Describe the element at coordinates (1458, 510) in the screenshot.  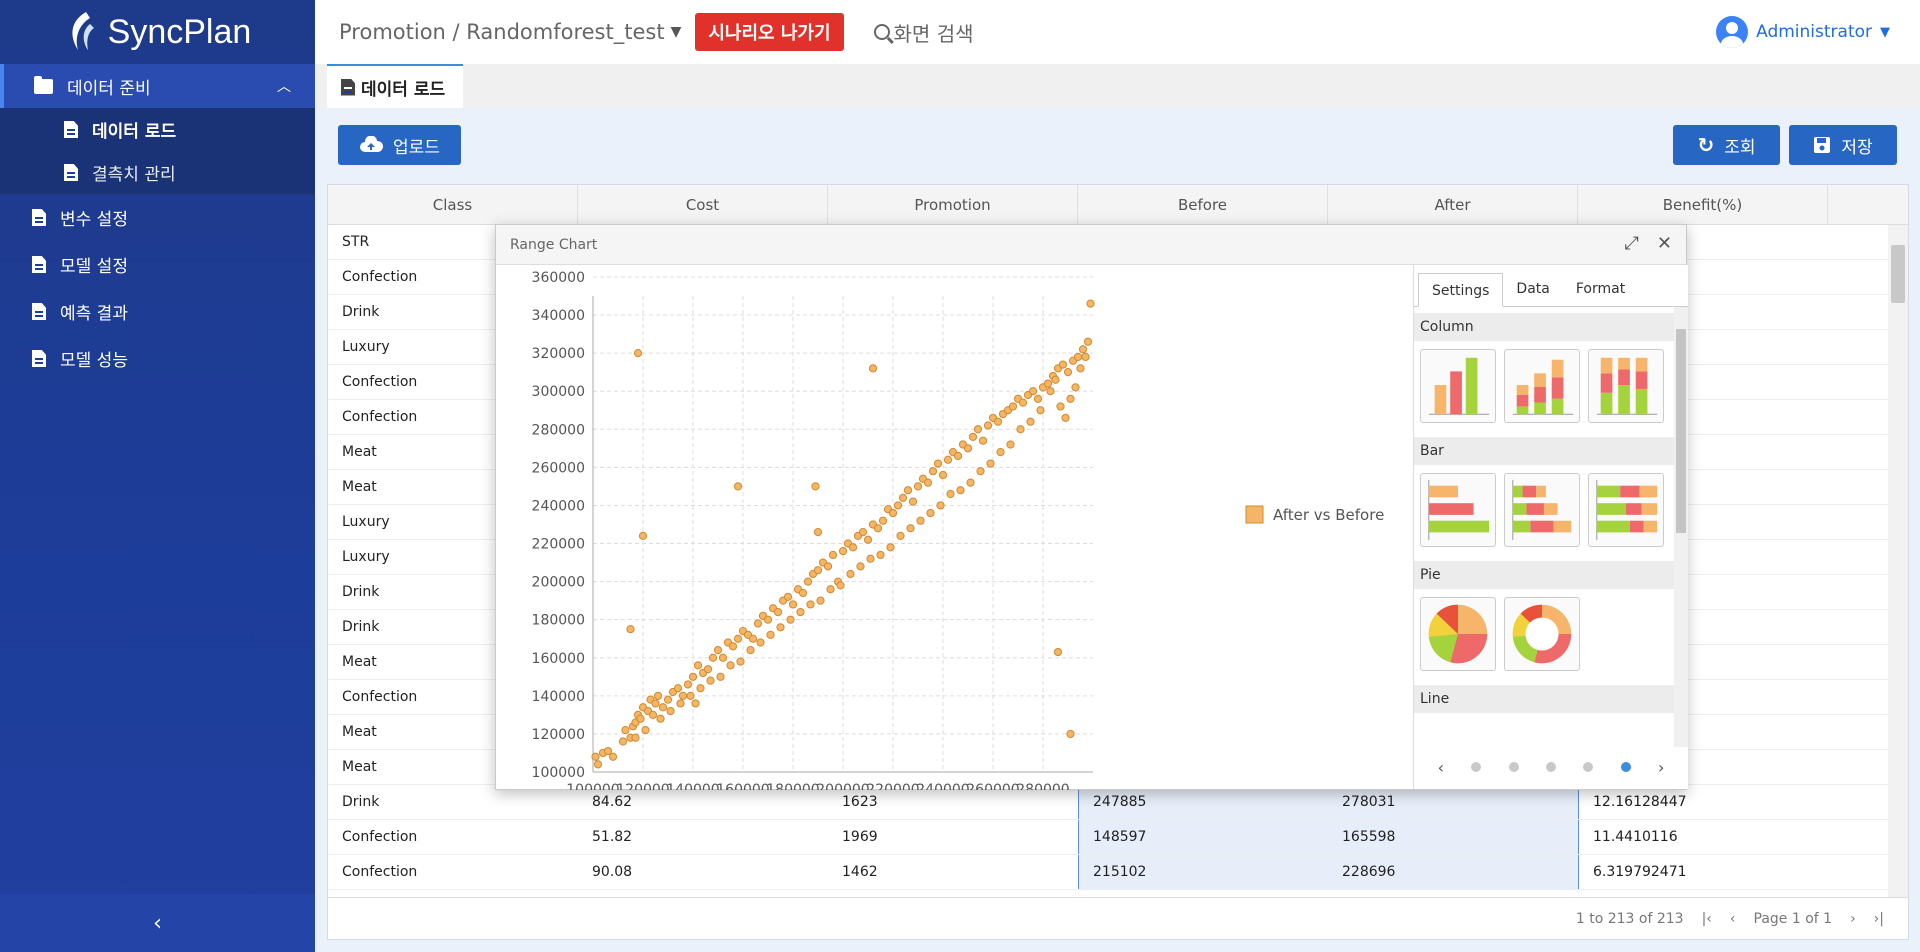
I see `bar-chart-icon` at that location.